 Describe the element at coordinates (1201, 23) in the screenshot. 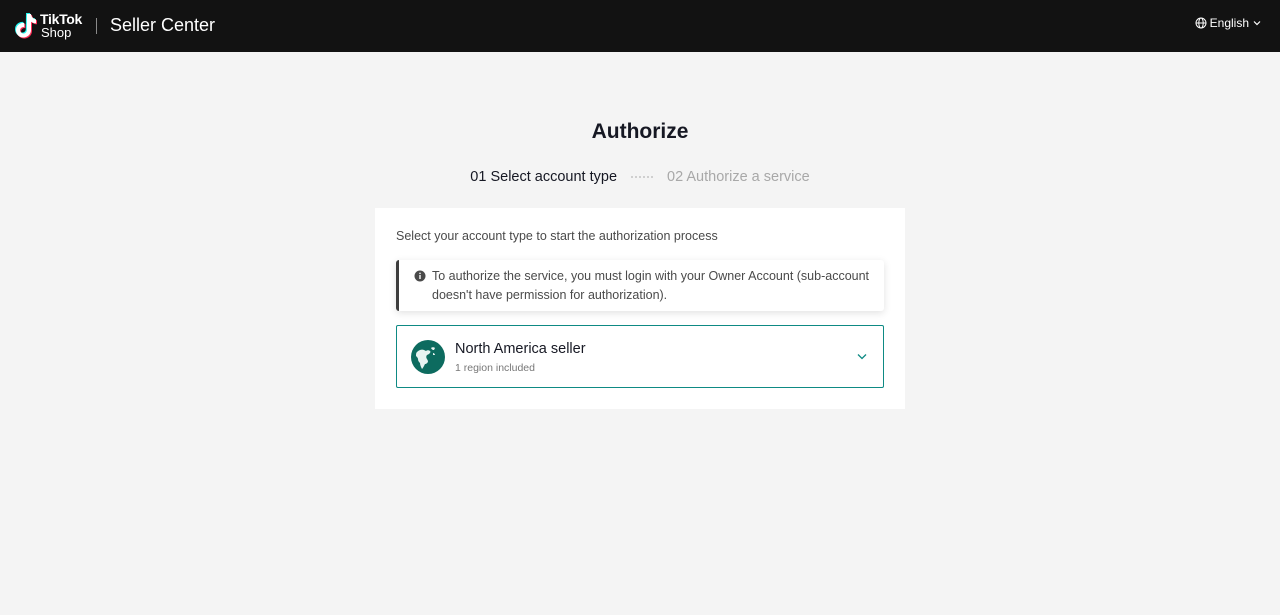

I see `globe-language-icon` at that location.